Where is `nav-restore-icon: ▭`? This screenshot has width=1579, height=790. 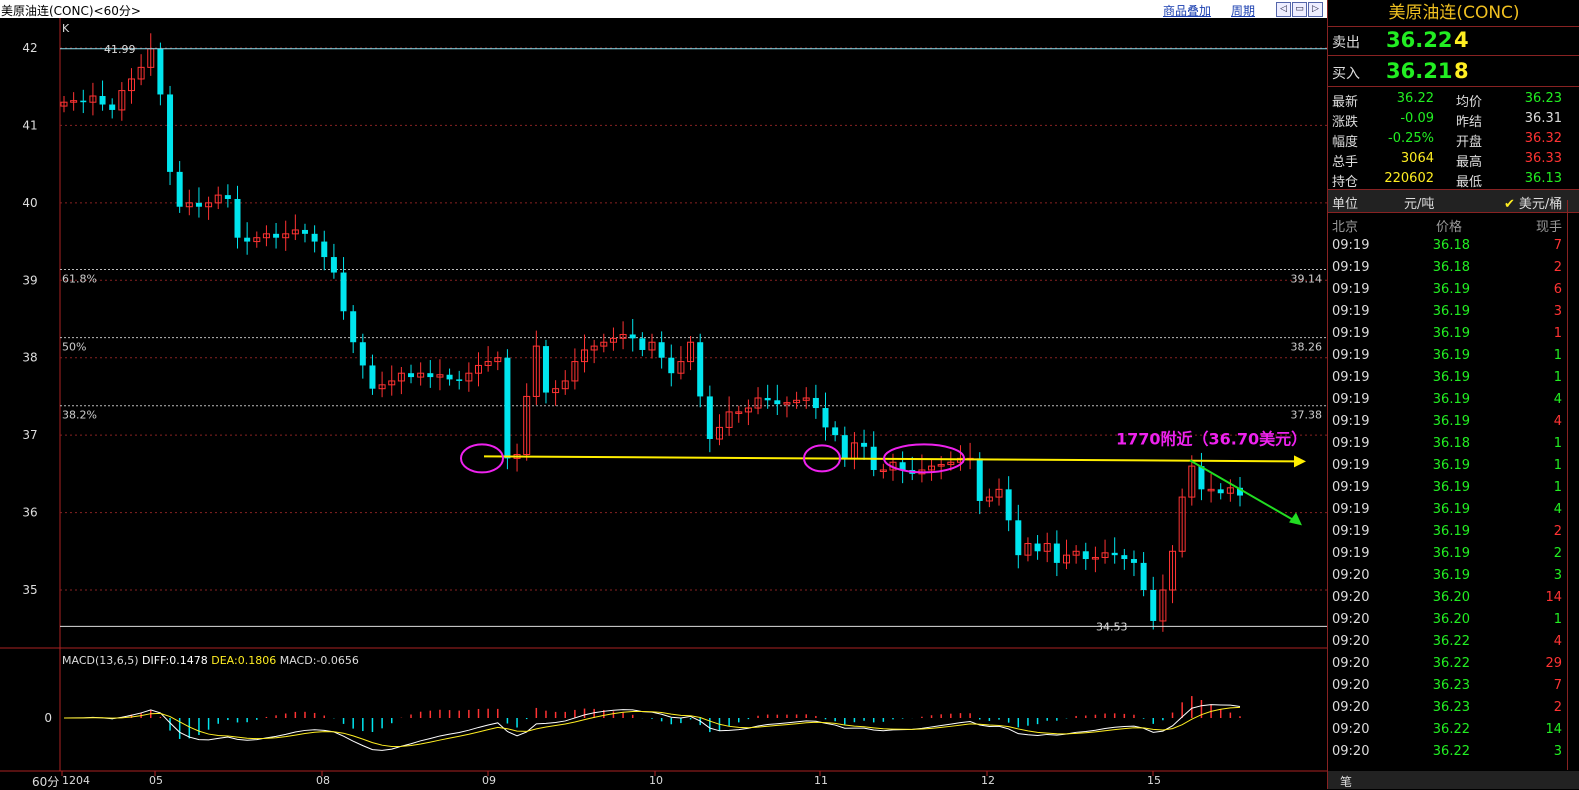
nav-restore-icon: ▭ is located at coordinates (1299, 9).